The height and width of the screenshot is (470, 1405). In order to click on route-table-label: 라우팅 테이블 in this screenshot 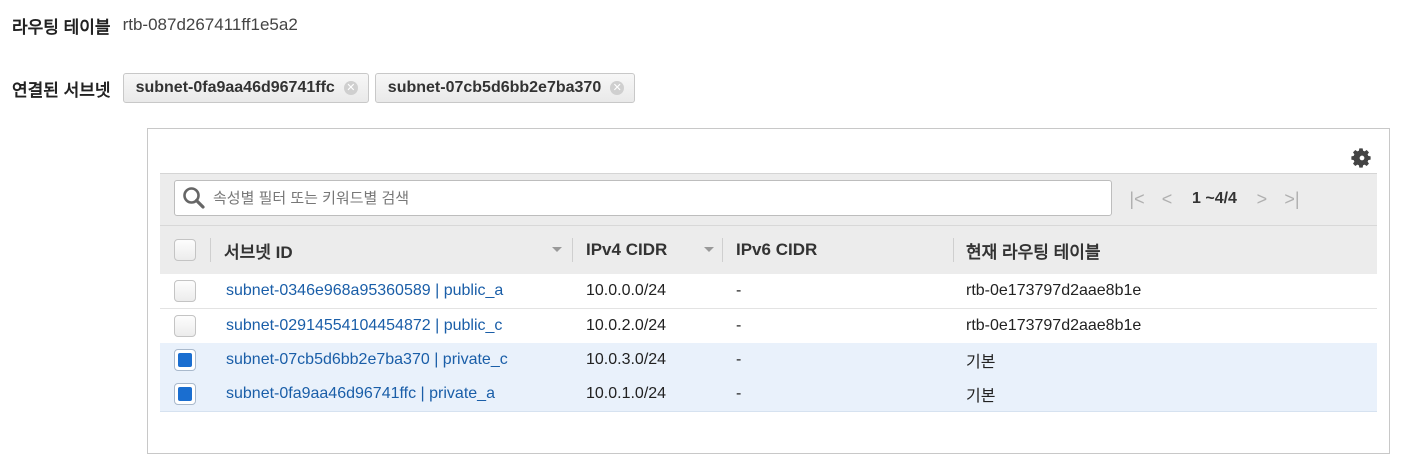, I will do `click(61, 27)`.